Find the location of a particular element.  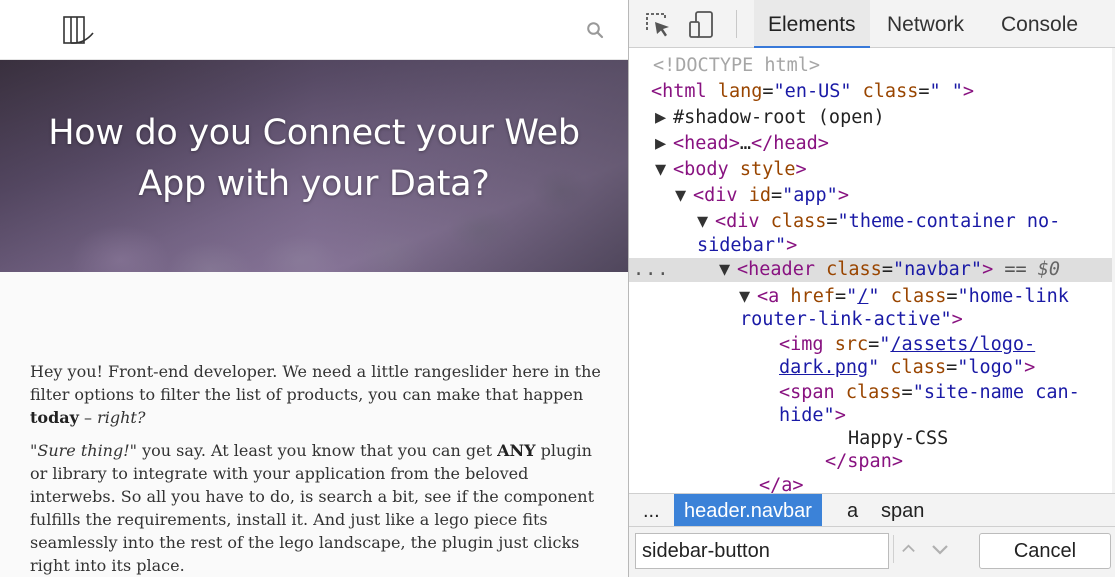

dom-line-a-end: </a> is located at coordinates (872, 483).